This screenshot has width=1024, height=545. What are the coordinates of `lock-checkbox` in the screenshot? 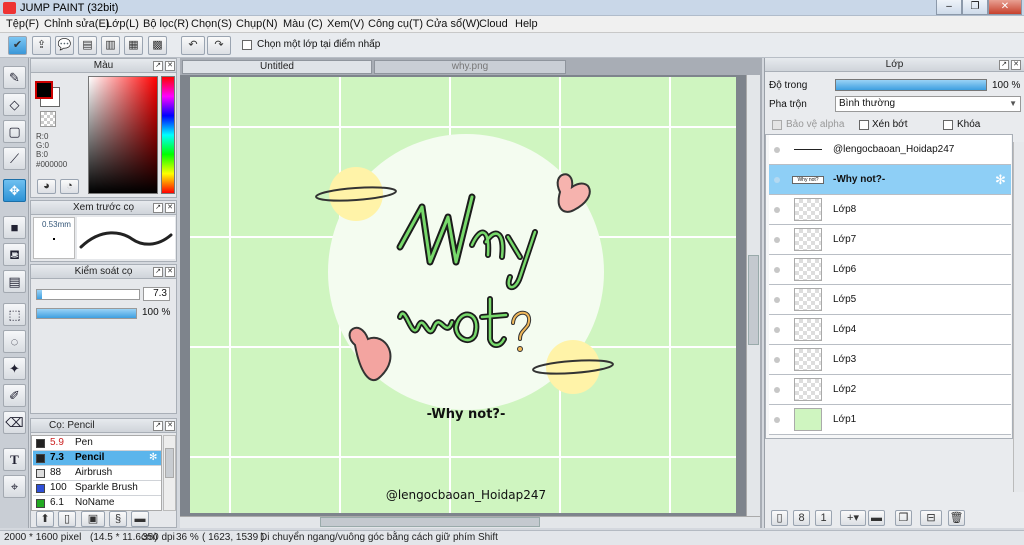 It's located at (948, 125).